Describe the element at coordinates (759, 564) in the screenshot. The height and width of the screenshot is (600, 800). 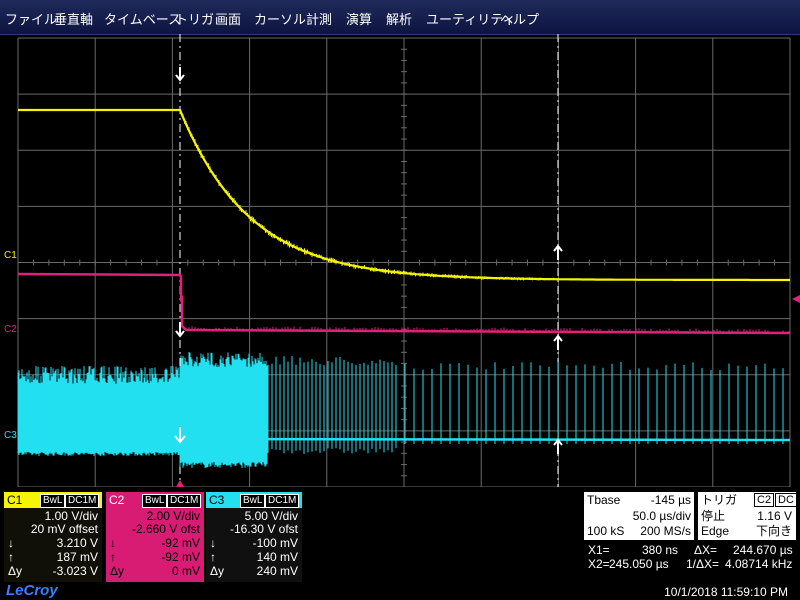
I see `cursor-inv-dx-value: 4.08714 kHz` at that location.